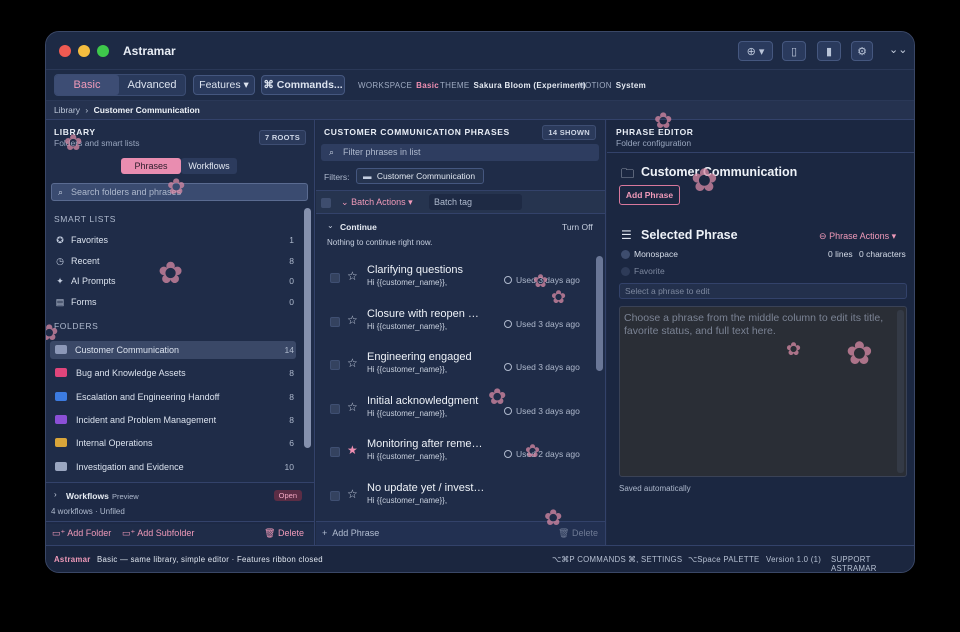 This screenshot has height=632, width=960. Describe the element at coordinates (180, 467) in the screenshot. I see `folder-item: Investigation and Evidence 10` at that location.